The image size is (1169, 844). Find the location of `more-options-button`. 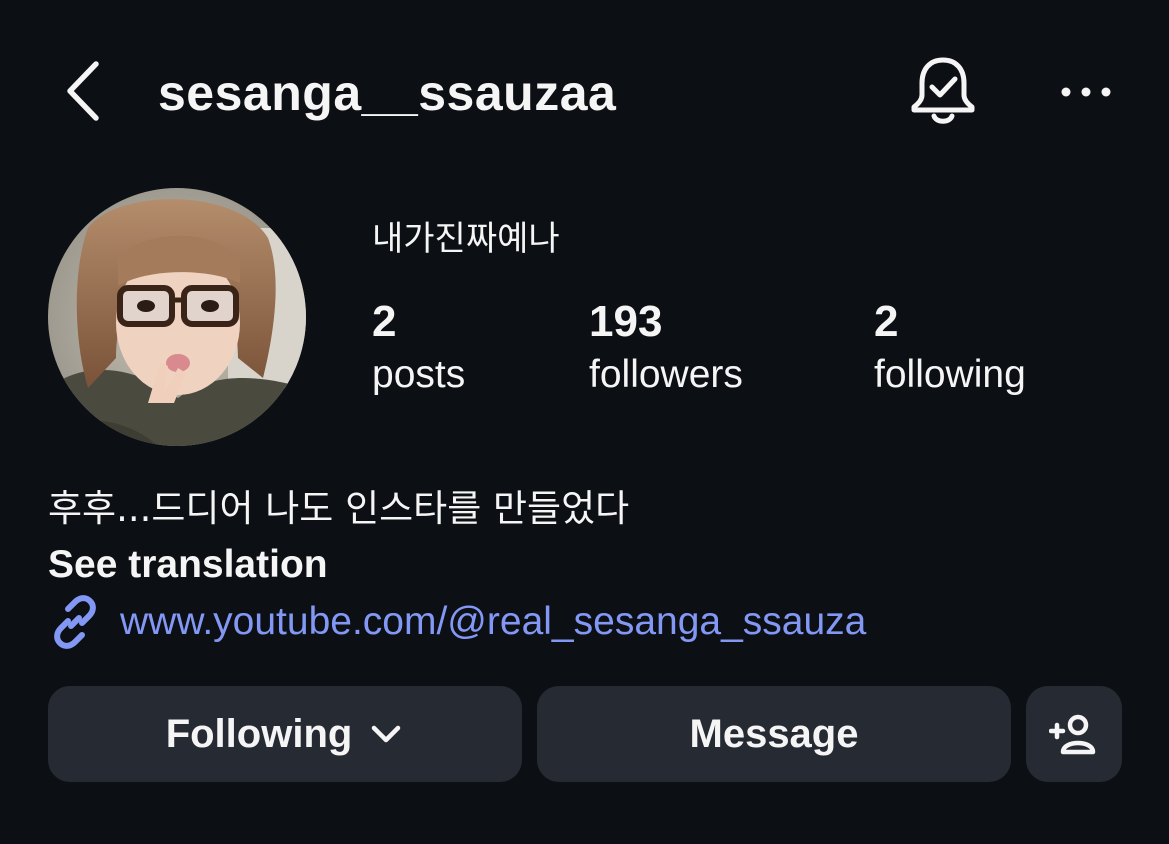

more-options-button is located at coordinates (1086, 92).